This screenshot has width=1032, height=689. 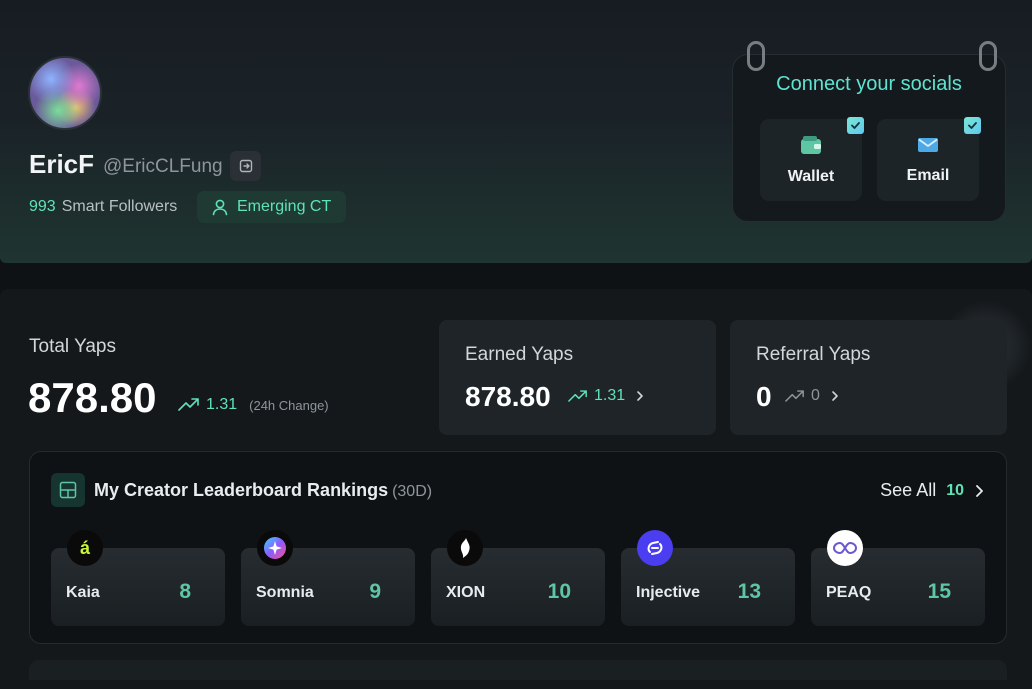 I want to click on earned-yaps-delta: 1.31, so click(x=610, y=395).